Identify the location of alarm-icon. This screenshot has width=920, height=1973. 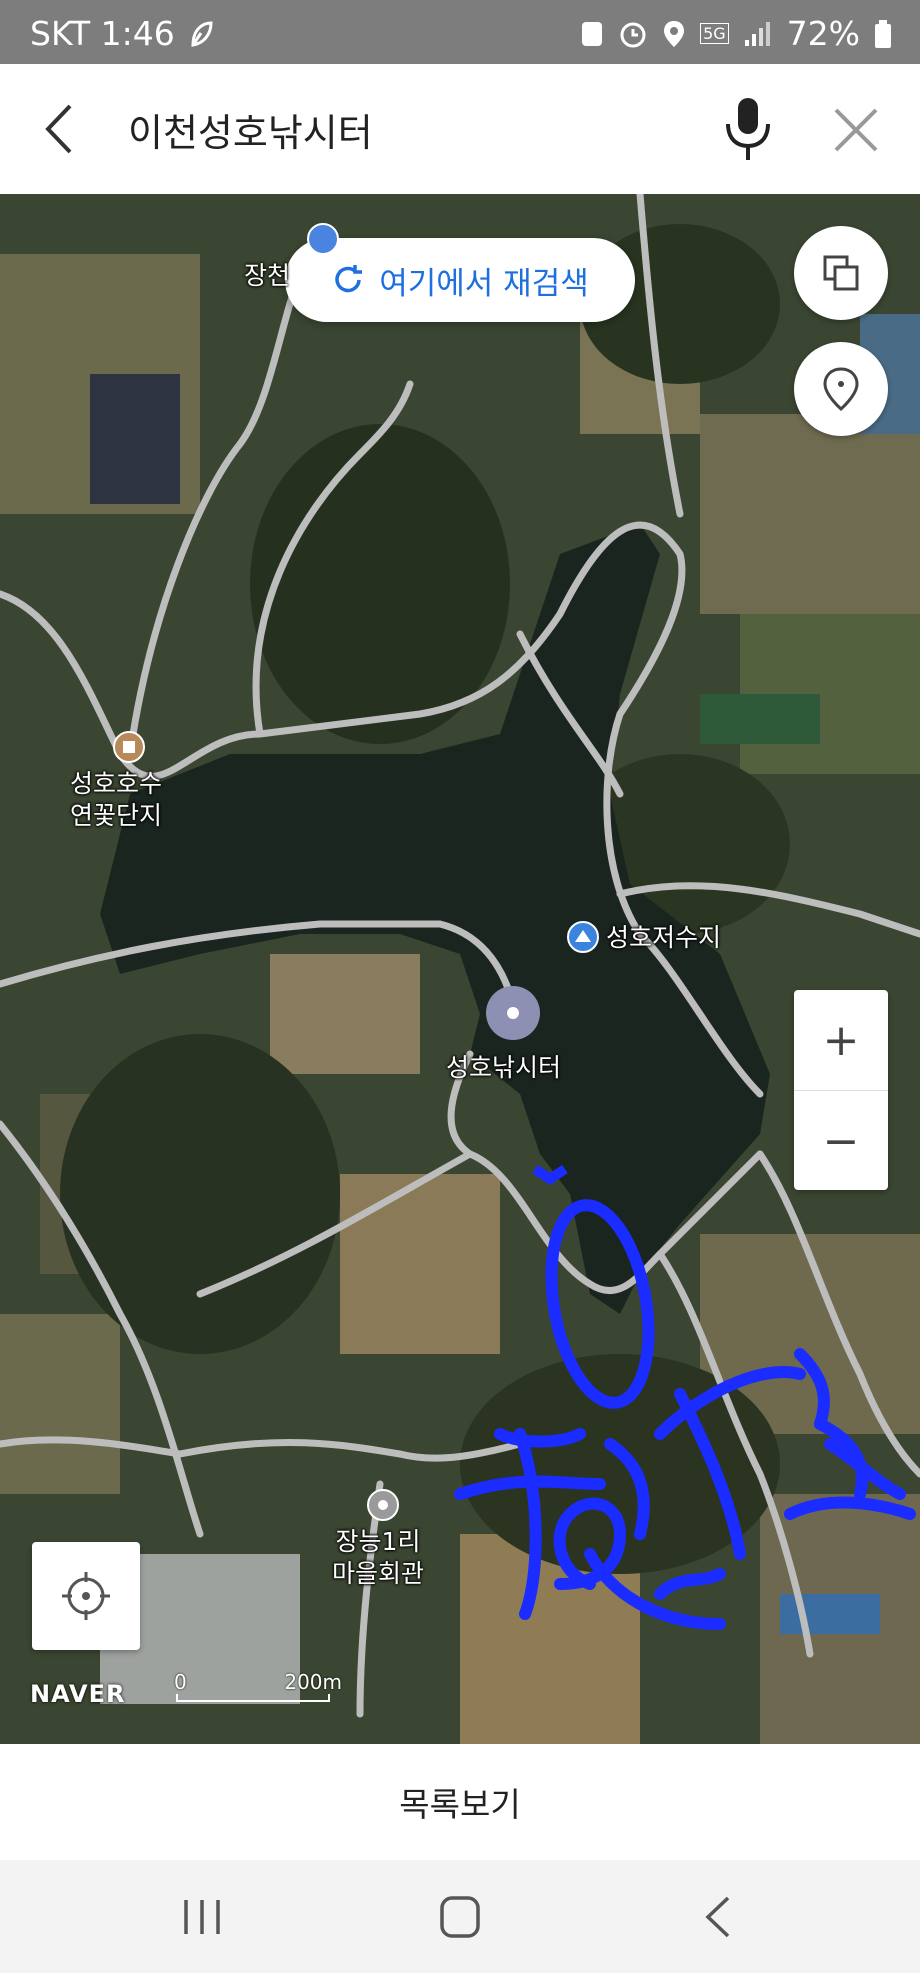
(633, 34).